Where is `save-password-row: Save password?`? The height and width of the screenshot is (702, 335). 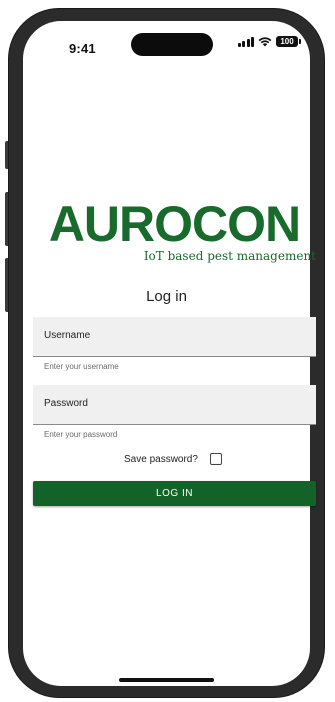 save-password-row: Save password? is located at coordinates (166, 460).